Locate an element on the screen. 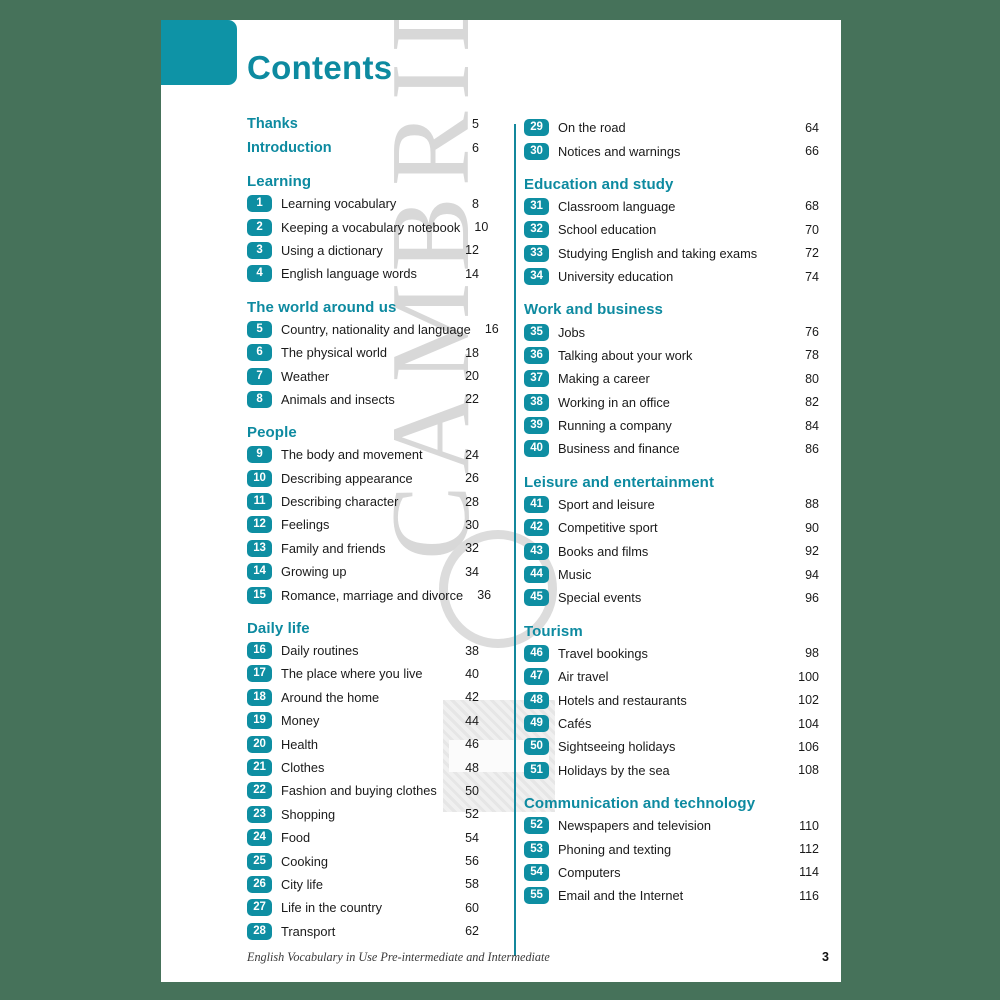 This screenshot has height=1000, width=1000. unit-row: 17 The place where you live 40 is located at coordinates (363, 673).